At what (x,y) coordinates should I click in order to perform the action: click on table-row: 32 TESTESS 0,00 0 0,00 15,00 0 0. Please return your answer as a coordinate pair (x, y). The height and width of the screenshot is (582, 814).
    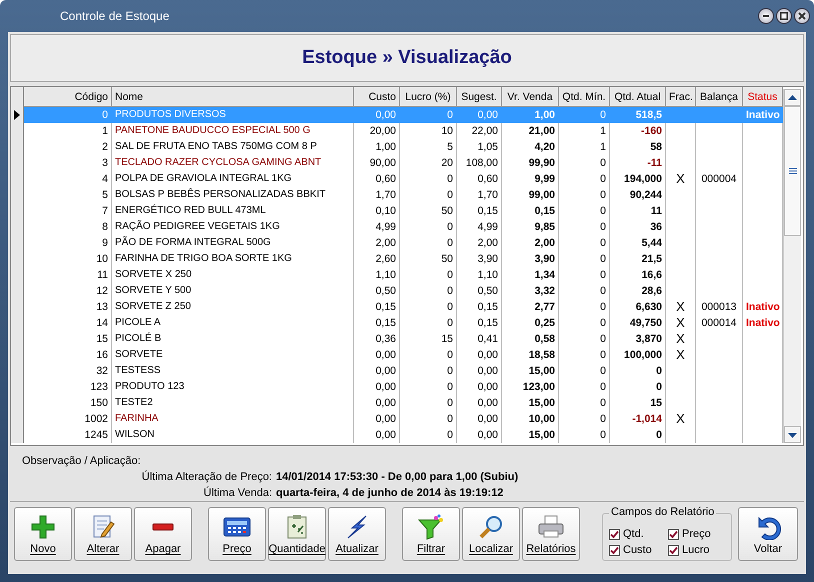
    Looking at the image, I should click on (397, 371).